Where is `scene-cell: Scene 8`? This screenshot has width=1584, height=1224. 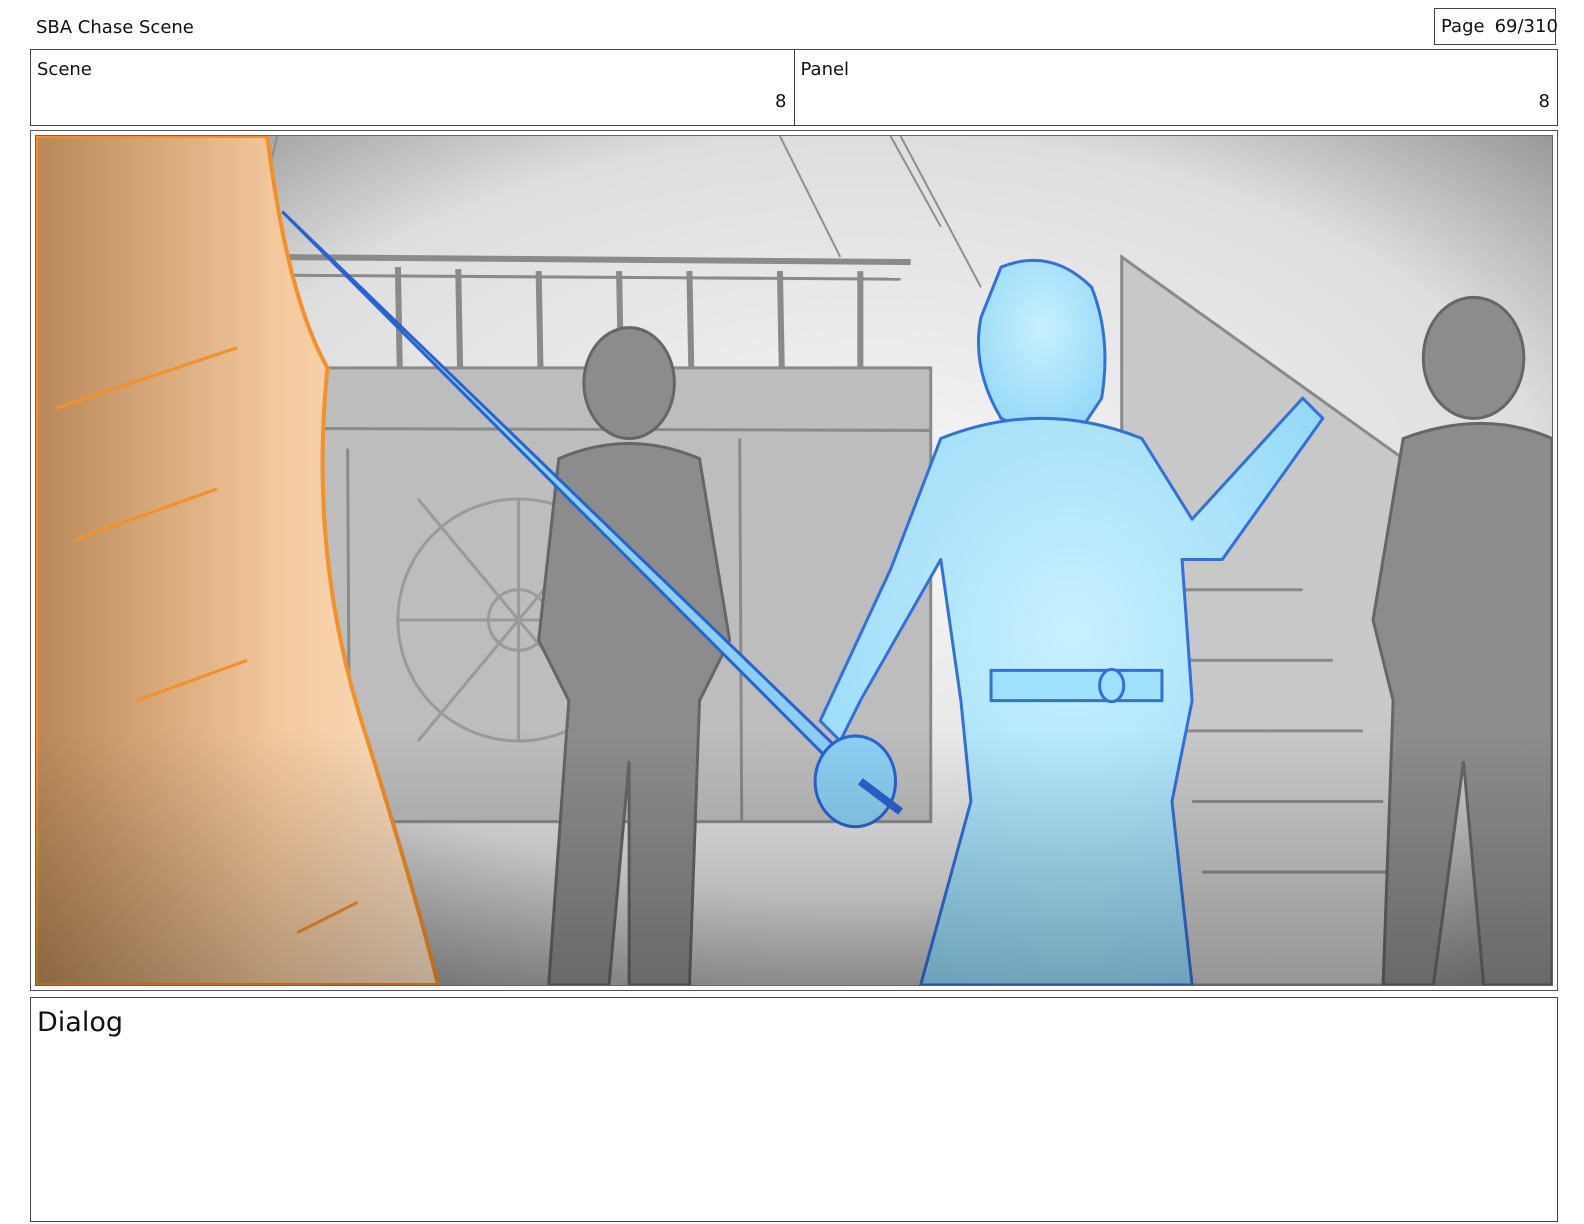
scene-cell: Scene 8 is located at coordinates (412, 87).